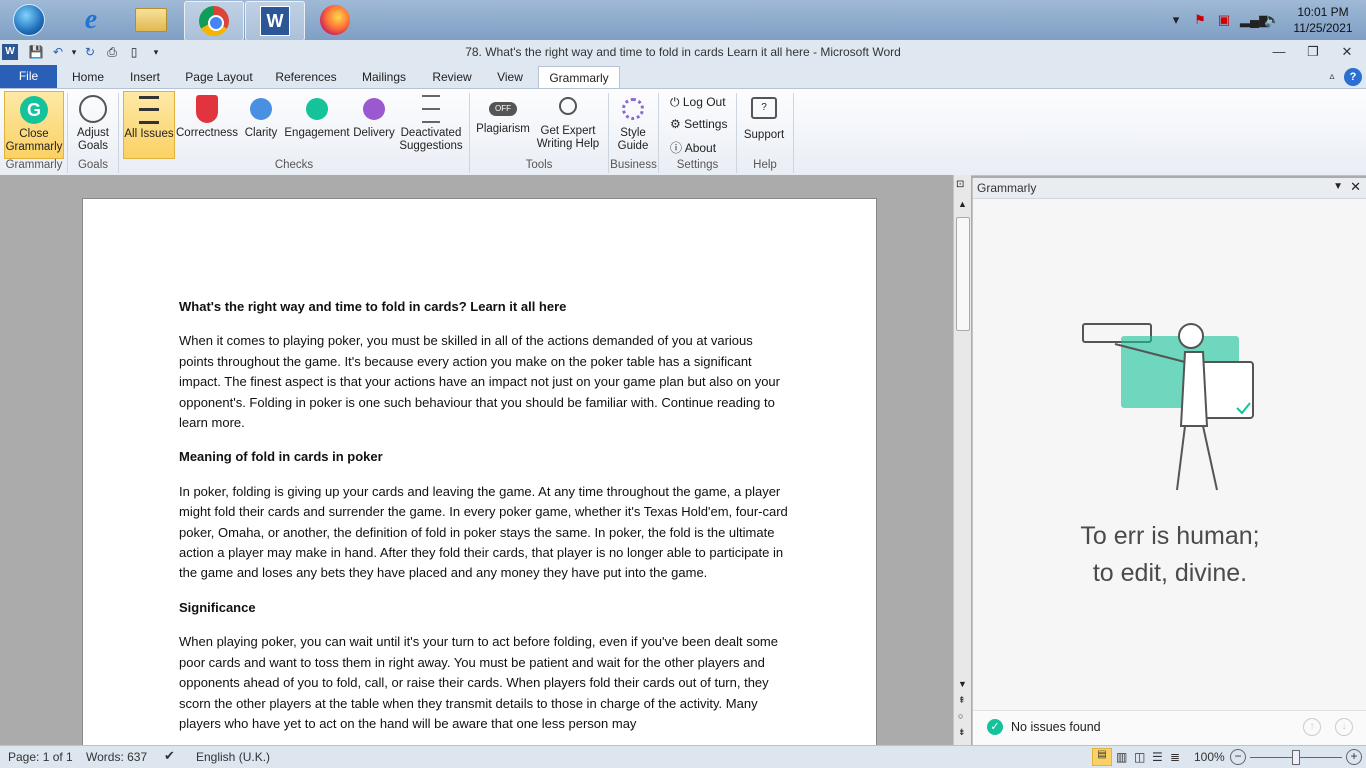 The image size is (1366, 768). I want to click on no-issues-text: No issues found, so click(1056, 727).